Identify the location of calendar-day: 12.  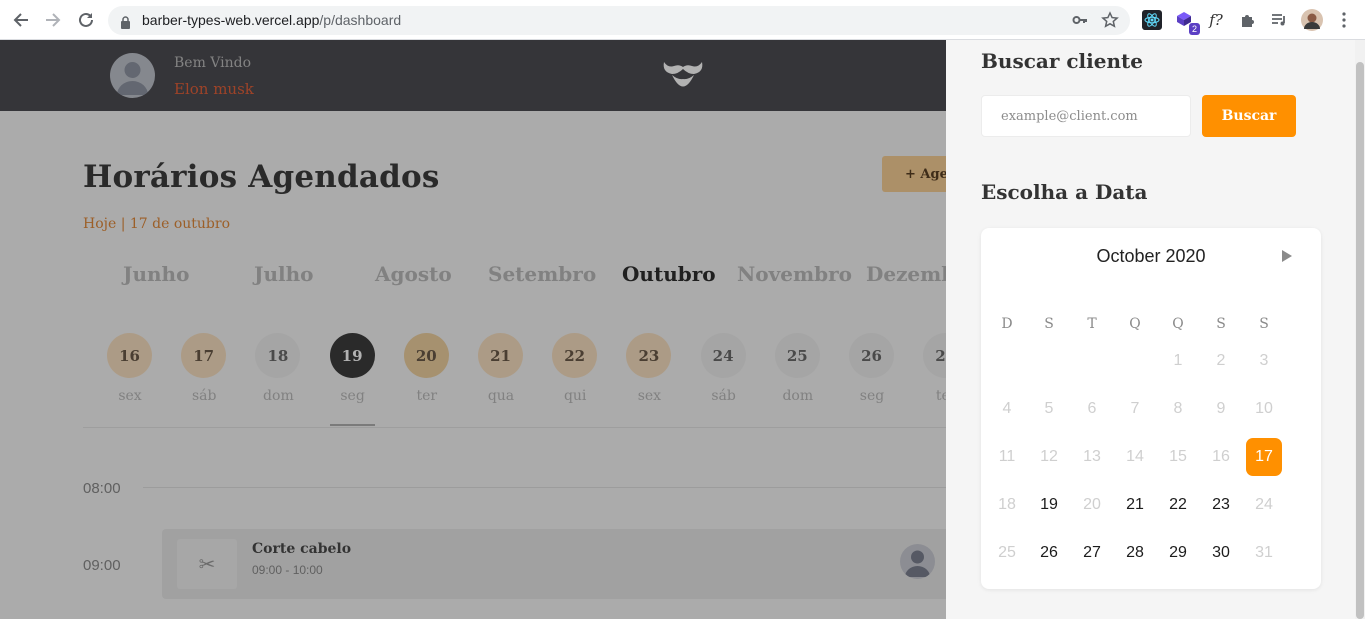
(1049, 456).